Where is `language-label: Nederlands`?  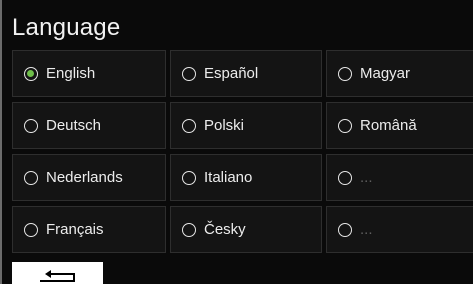
language-label: Nederlands is located at coordinates (84, 177).